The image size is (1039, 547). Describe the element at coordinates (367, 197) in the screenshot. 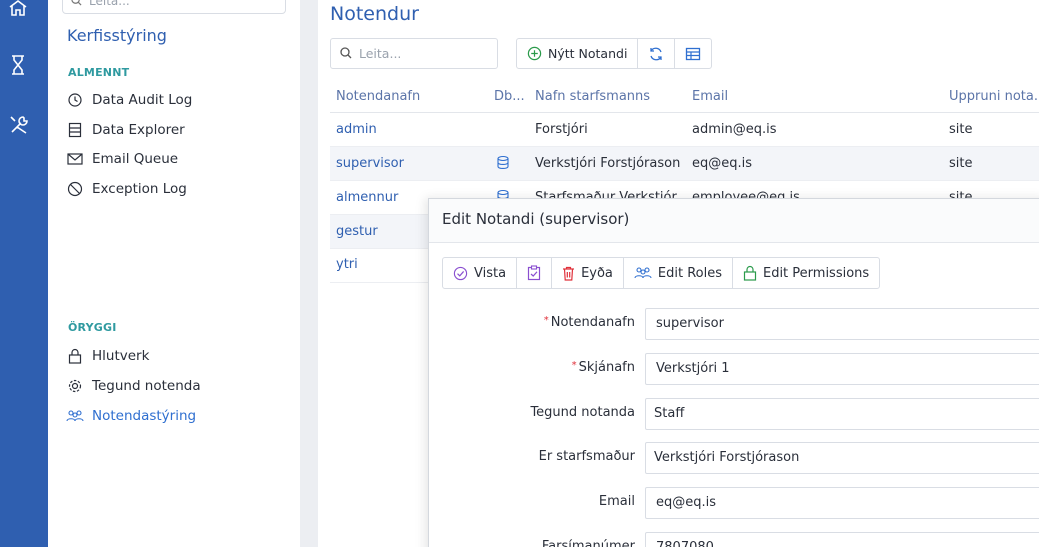

I see `cell-username: almennur` at that location.